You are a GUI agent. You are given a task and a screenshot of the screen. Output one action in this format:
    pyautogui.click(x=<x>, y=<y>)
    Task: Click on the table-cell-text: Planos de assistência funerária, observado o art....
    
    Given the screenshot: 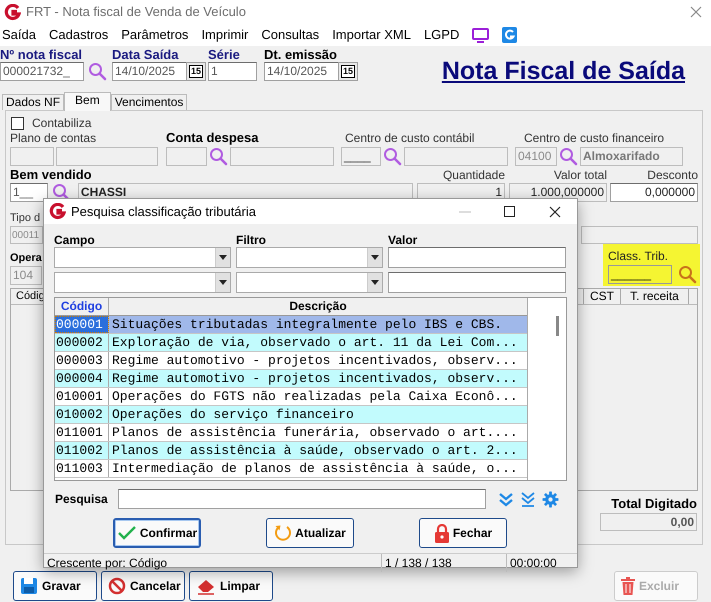 What is the action you would take?
    pyautogui.click(x=314, y=432)
    